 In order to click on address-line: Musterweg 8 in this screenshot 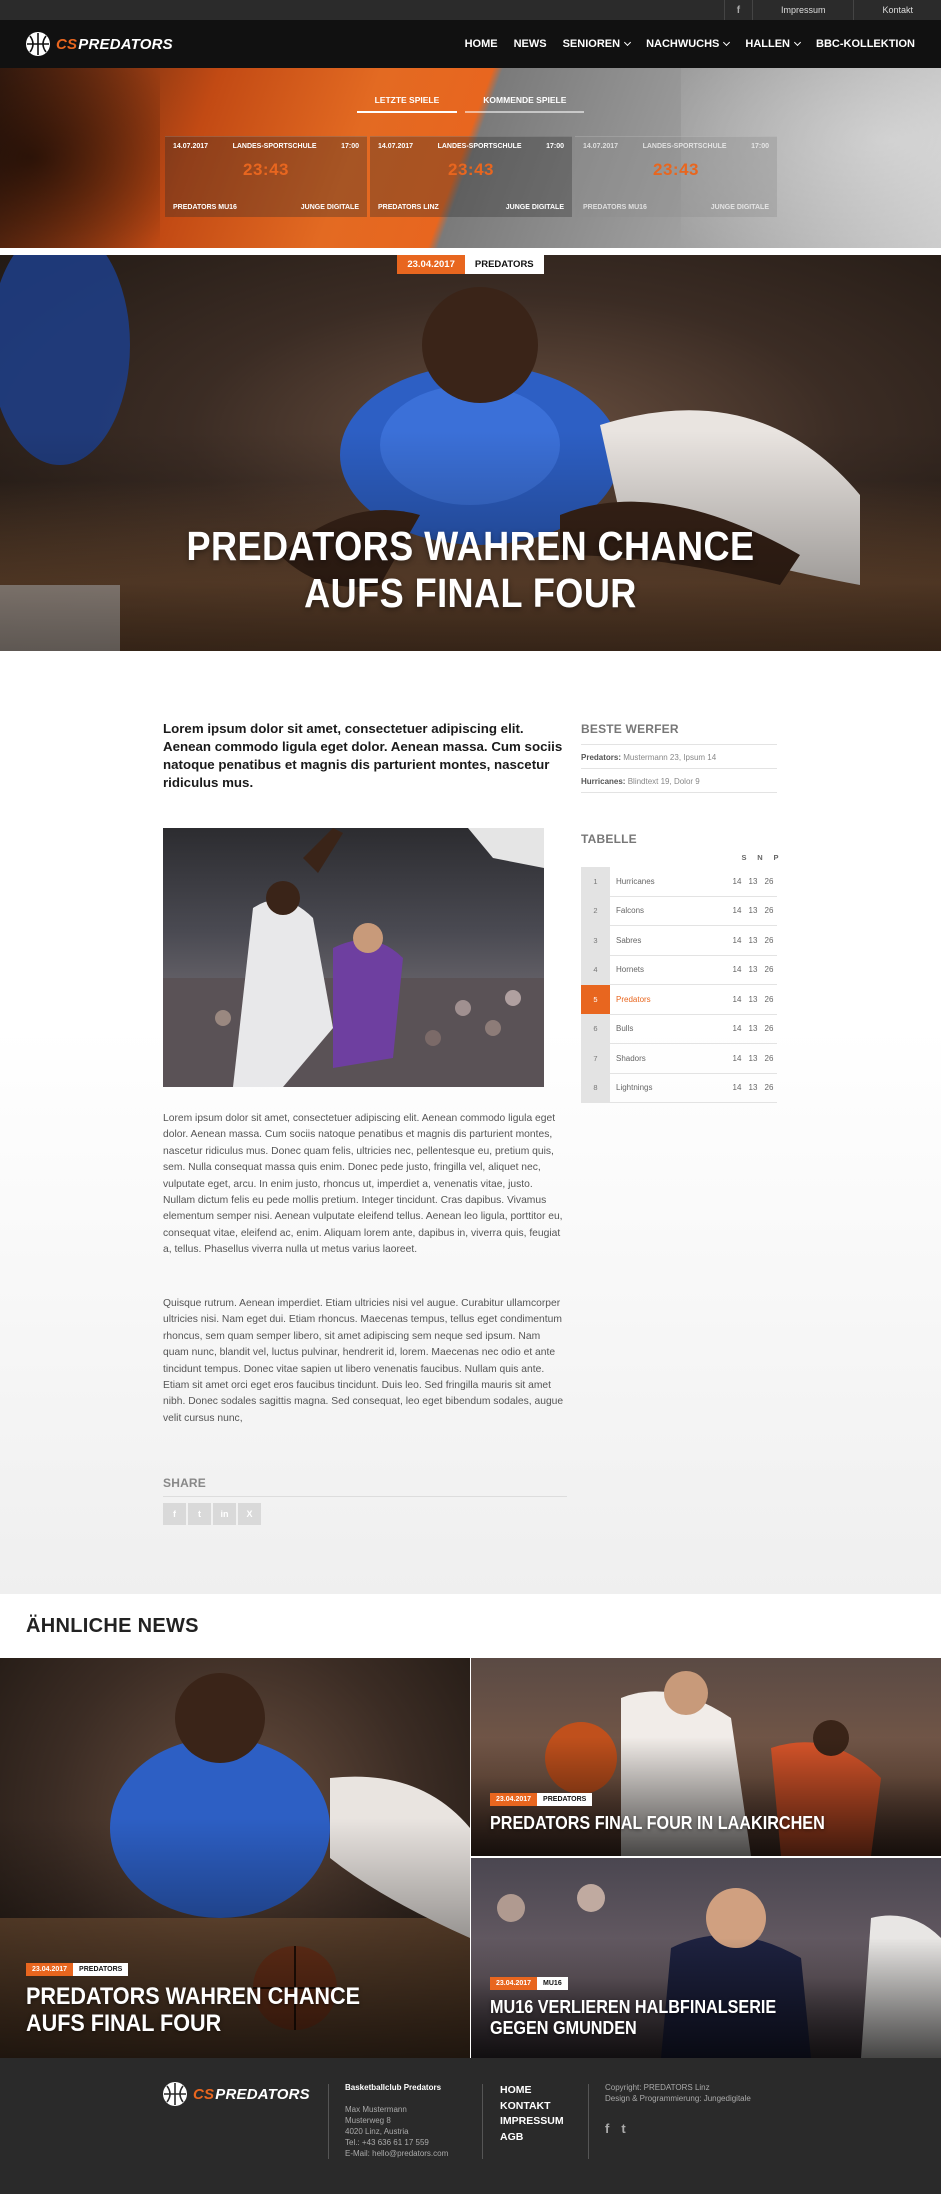, I will do `click(368, 2120)`.